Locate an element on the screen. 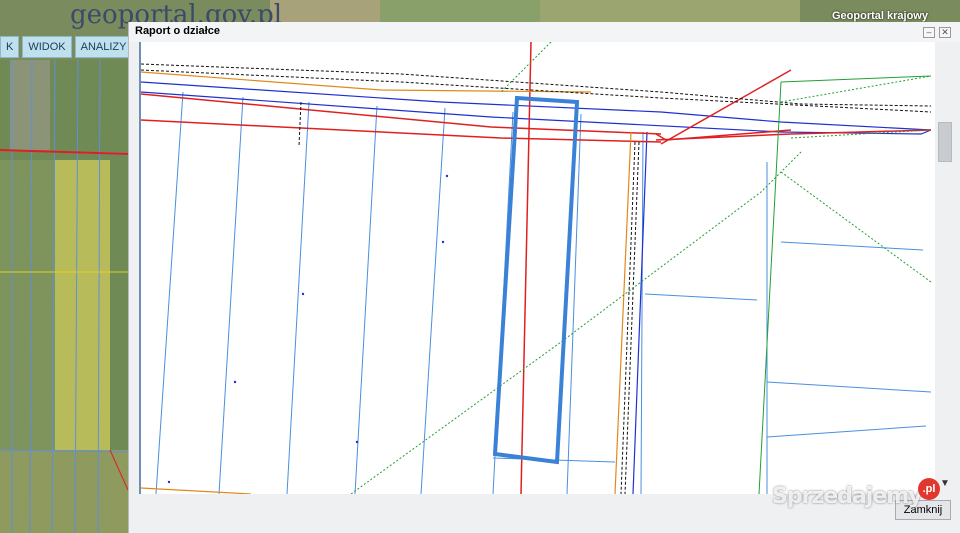  menu-item-k: K is located at coordinates (10, 47).